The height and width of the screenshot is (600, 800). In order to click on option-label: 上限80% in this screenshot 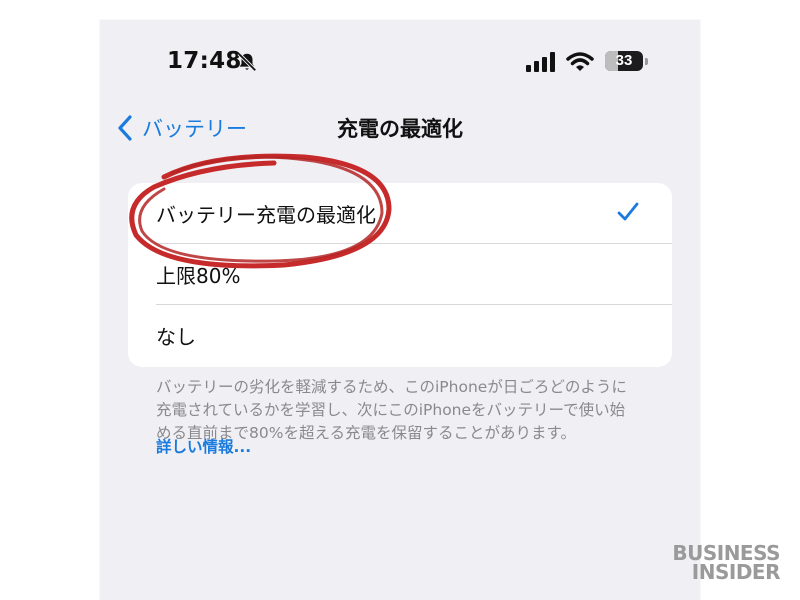, I will do `click(198, 276)`.